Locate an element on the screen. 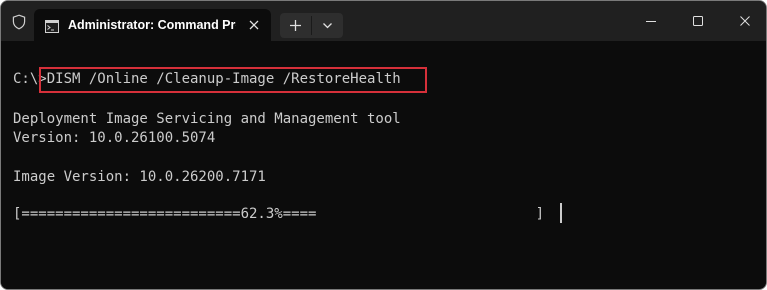  plus-icon is located at coordinates (295, 25).